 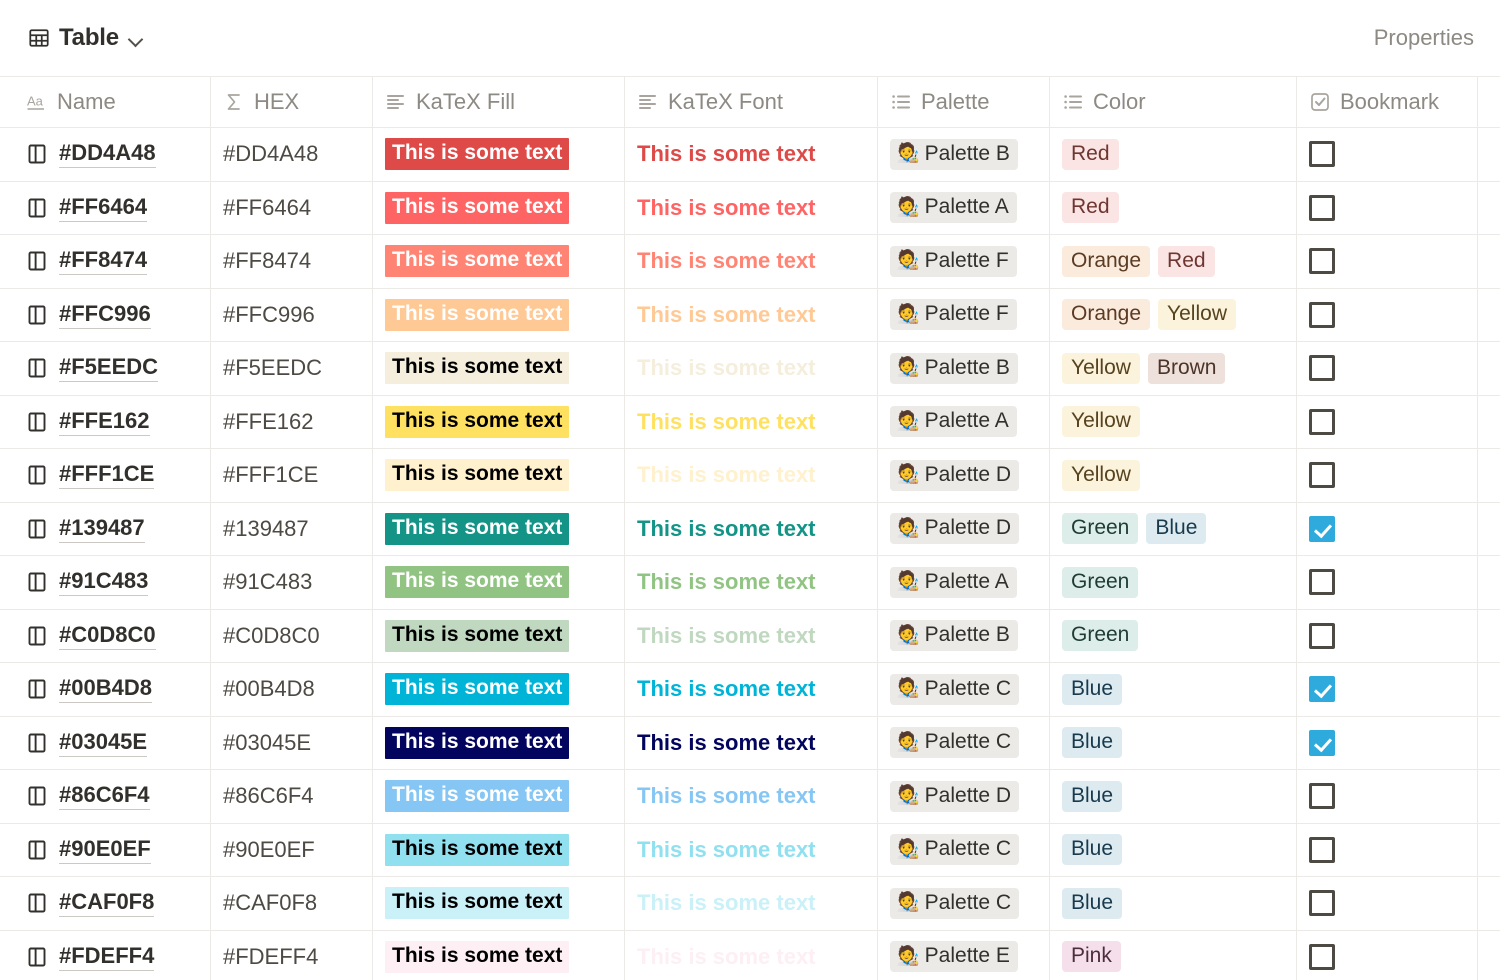 I want to click on row-title-link: #FF6464, so click(x=103, y=208).